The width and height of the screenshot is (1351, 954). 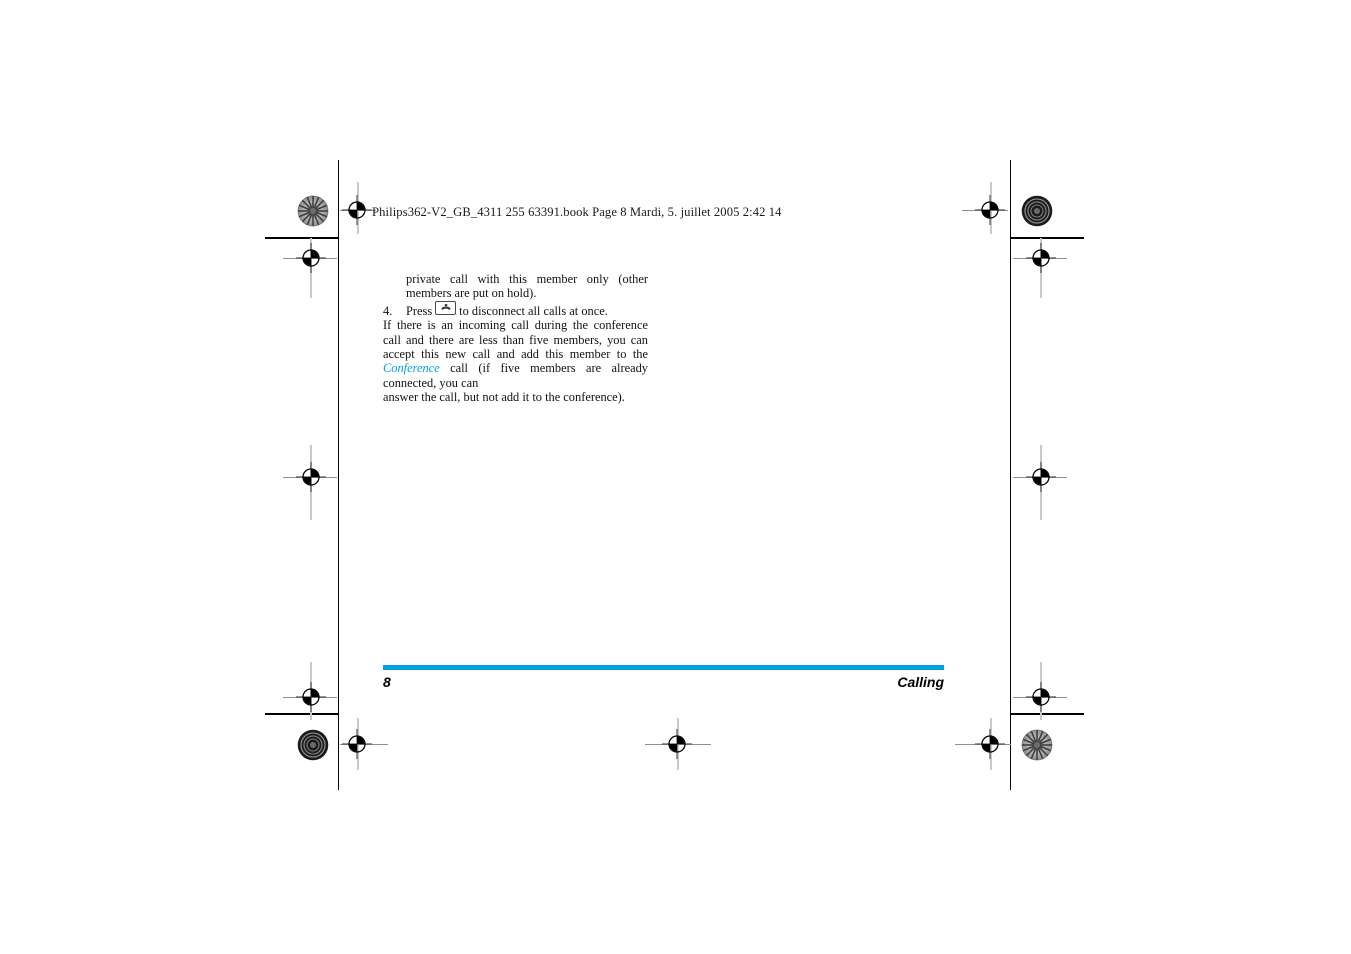 What do you see at coordinates (302, 238) in the screenshot?
I see `trim-rule-top-left` at bounding box center [302, 238].